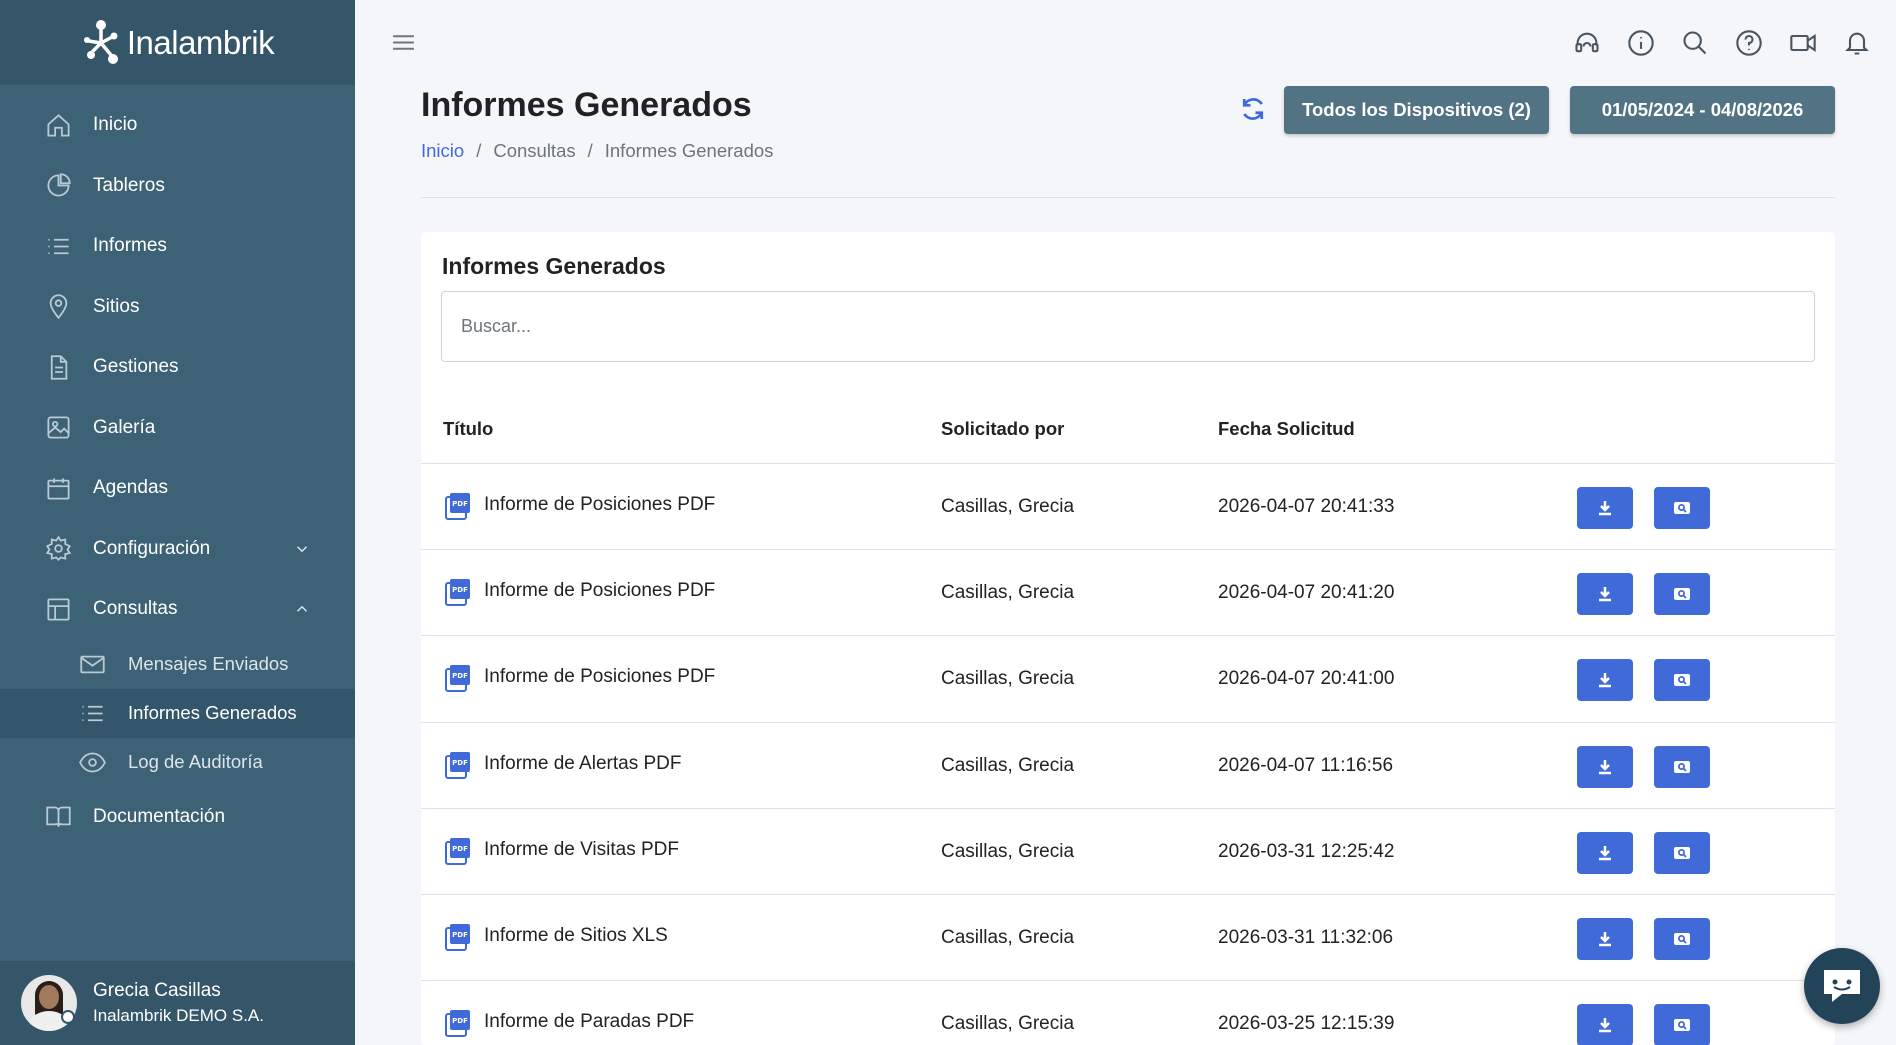  What do you see at coordinates (68, 1017) in the screenshot?
I see `status-dot` at bounding box center [68, 1017].